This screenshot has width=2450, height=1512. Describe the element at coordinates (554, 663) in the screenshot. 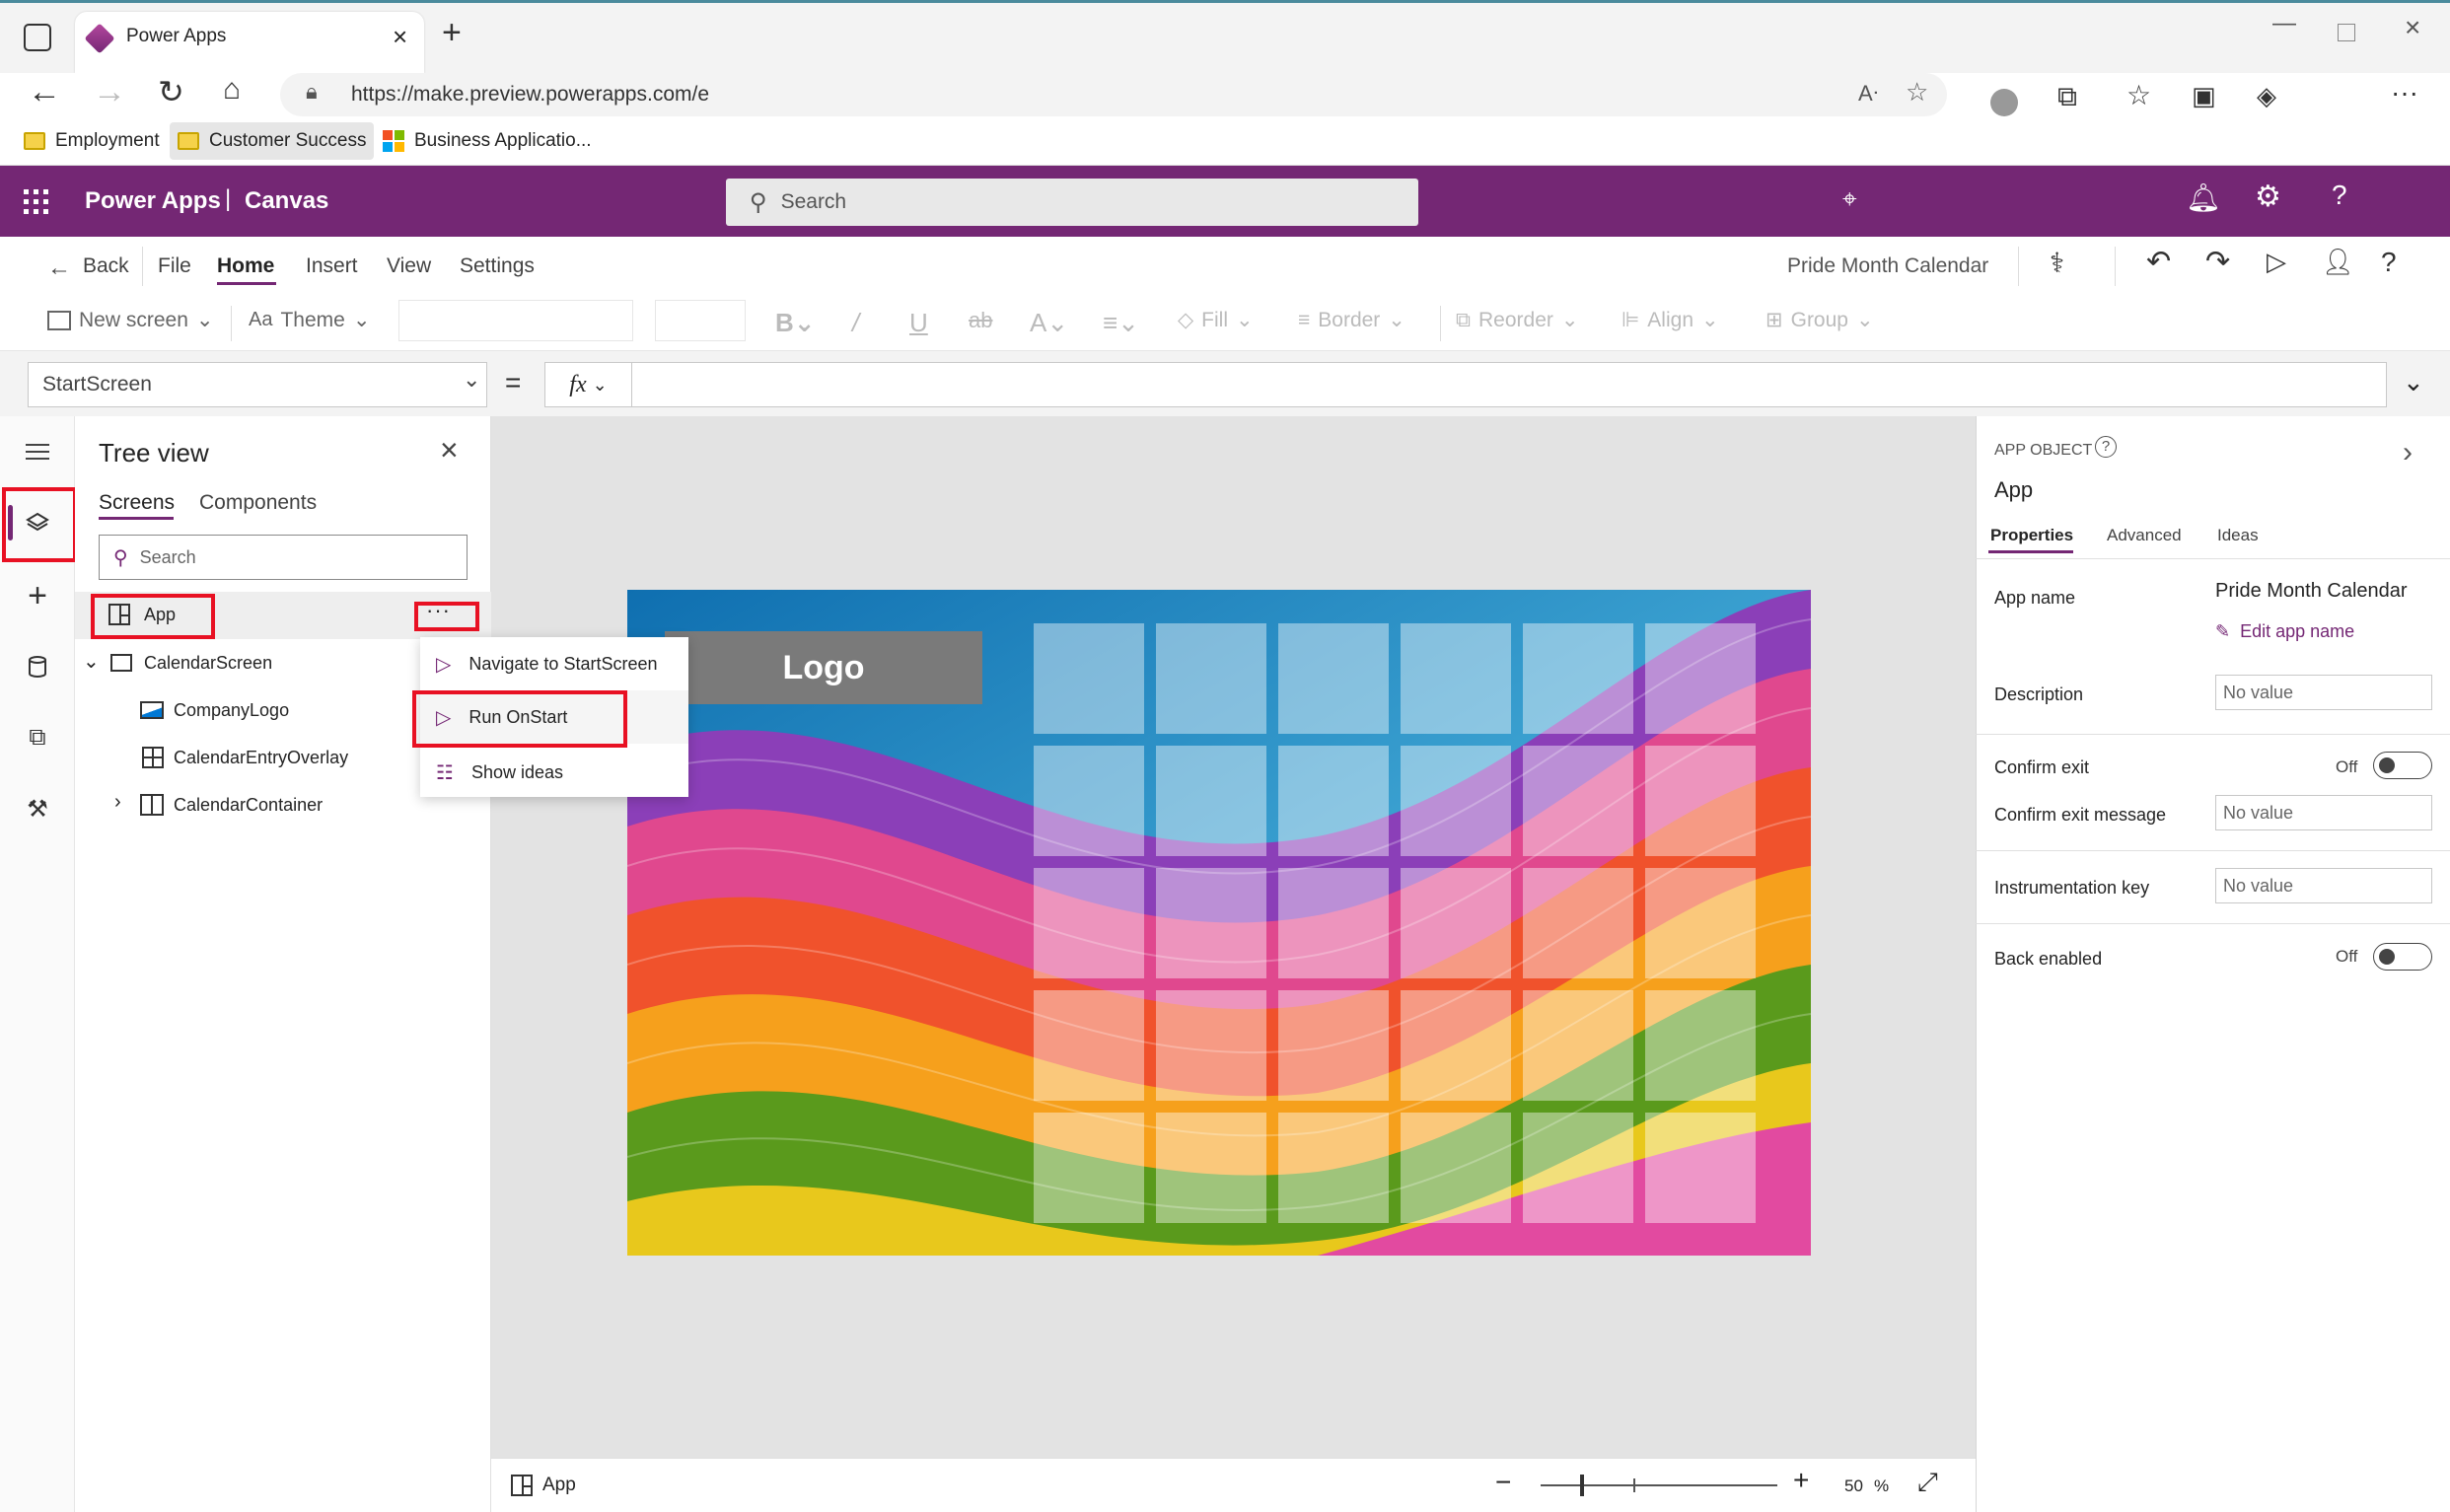

I see `menu-item-navigate-startscreen: ▷ Navigate to StartScreen` at that location.